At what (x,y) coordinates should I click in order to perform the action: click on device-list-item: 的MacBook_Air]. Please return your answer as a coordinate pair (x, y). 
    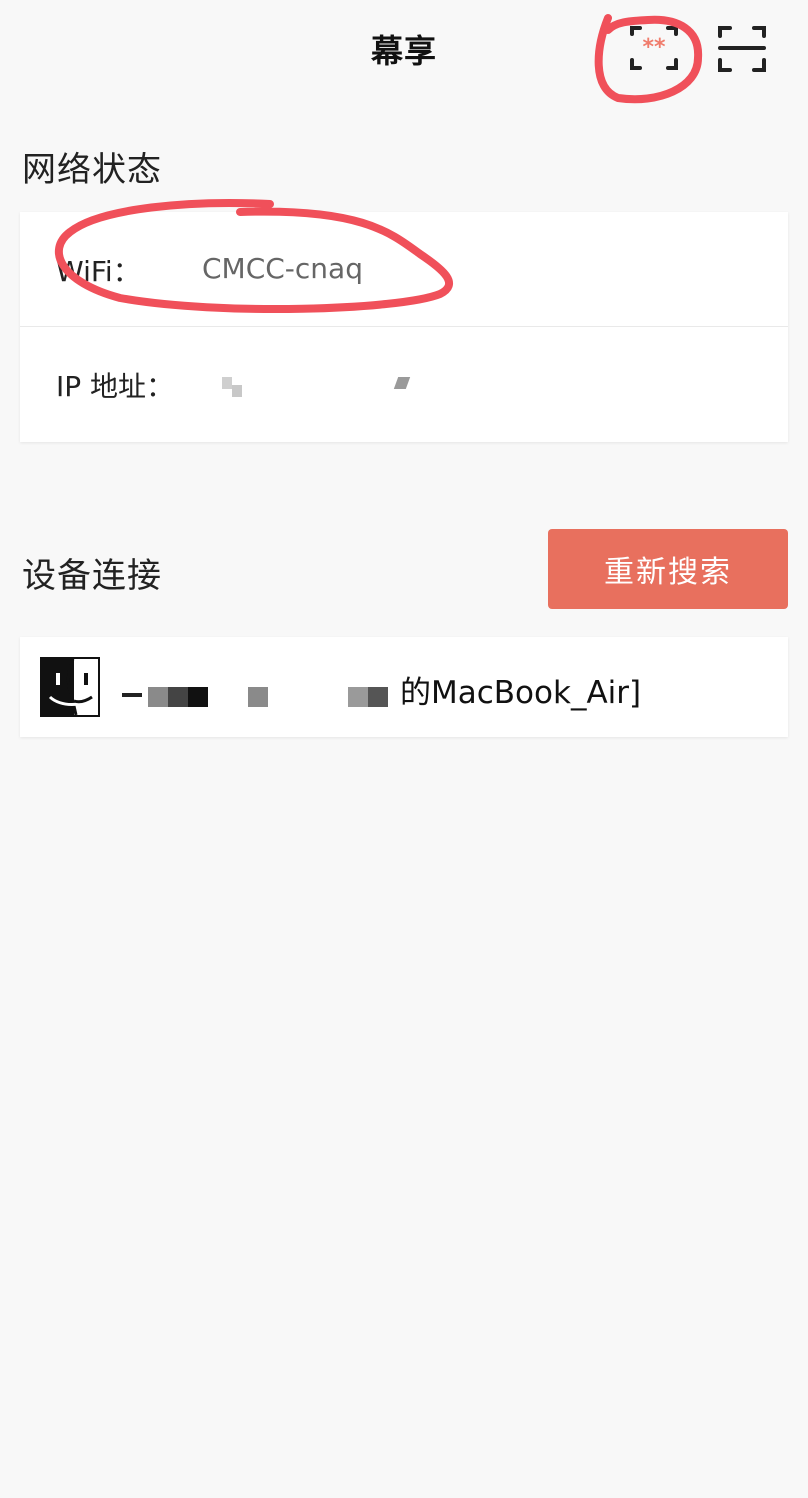
    Looking at the image, I should click on (404, 687).